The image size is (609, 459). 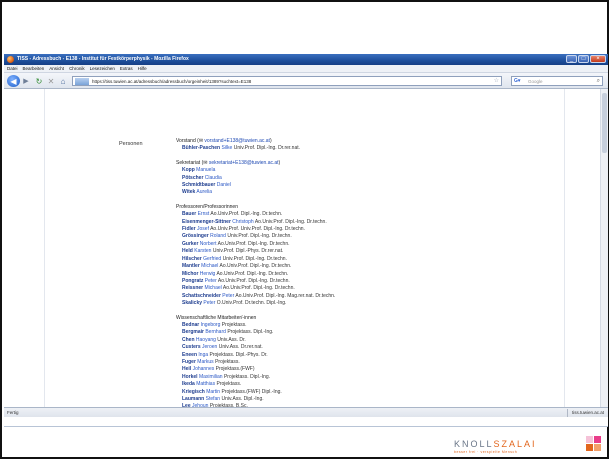 What do you see at coordinates (126, 68) in the screenshot?
I see `menu-item: Extras` at bounding box center [126, 68].